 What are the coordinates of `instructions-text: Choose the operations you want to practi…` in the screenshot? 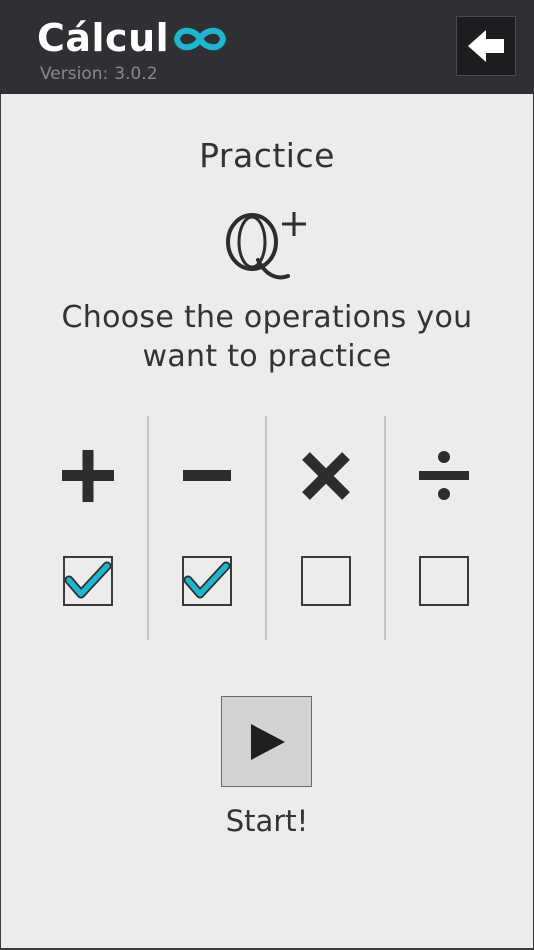 It's located at (267, 337).